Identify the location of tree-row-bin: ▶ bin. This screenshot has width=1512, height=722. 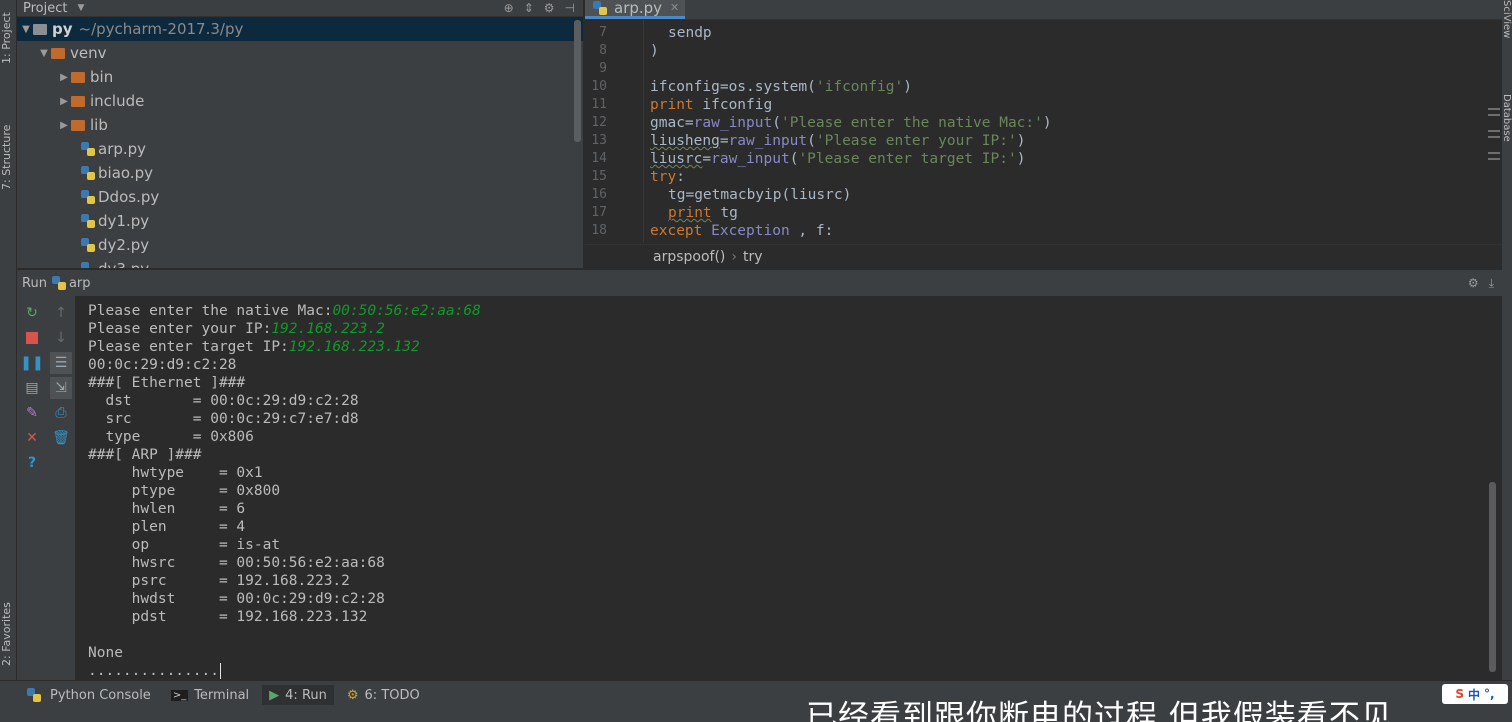
(300, 77).